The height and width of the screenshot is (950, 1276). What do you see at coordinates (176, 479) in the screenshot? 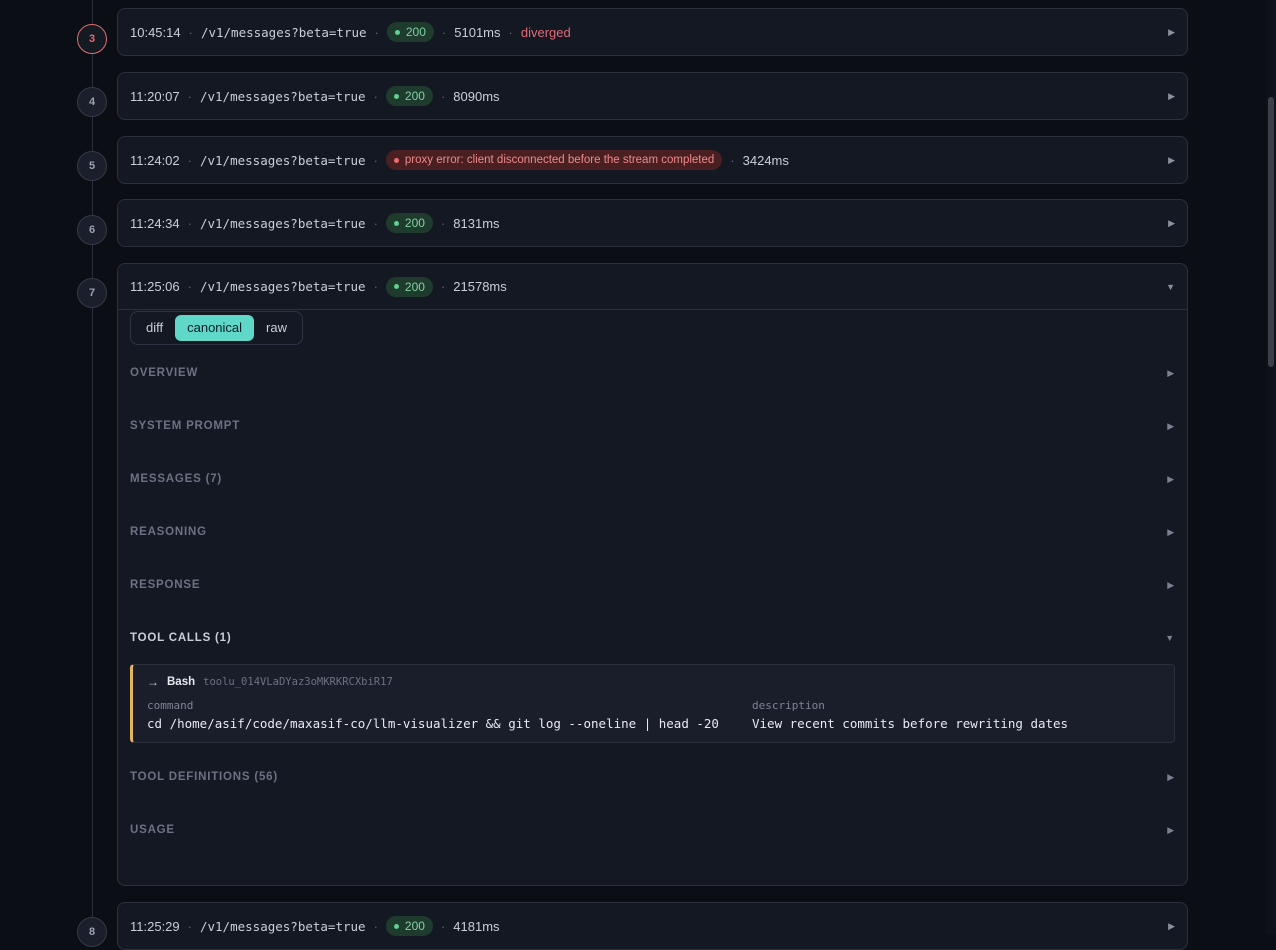
I see `section-label: MESSAGES (7)` at bounding box center [176, 479].